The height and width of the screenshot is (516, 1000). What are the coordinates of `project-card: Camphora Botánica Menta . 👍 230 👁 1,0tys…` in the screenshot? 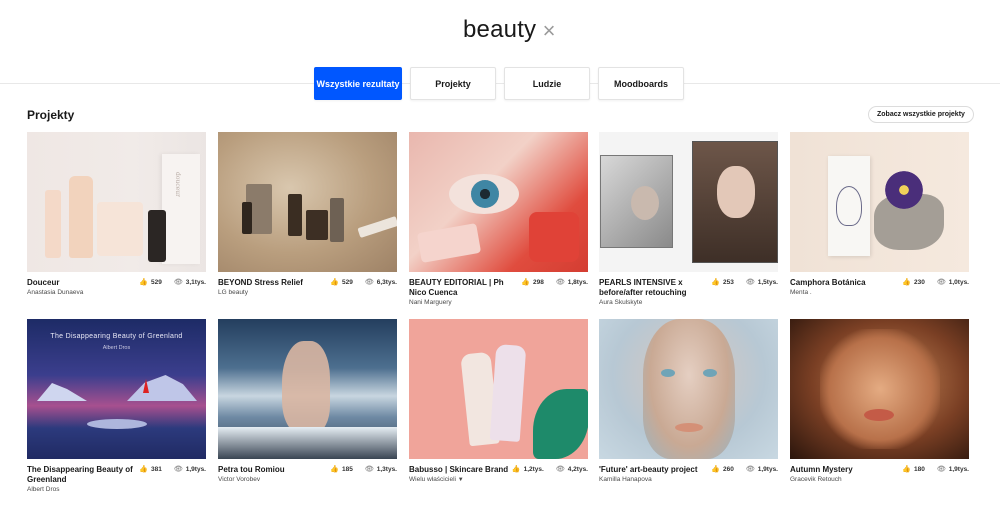 It's located at (879, 214).